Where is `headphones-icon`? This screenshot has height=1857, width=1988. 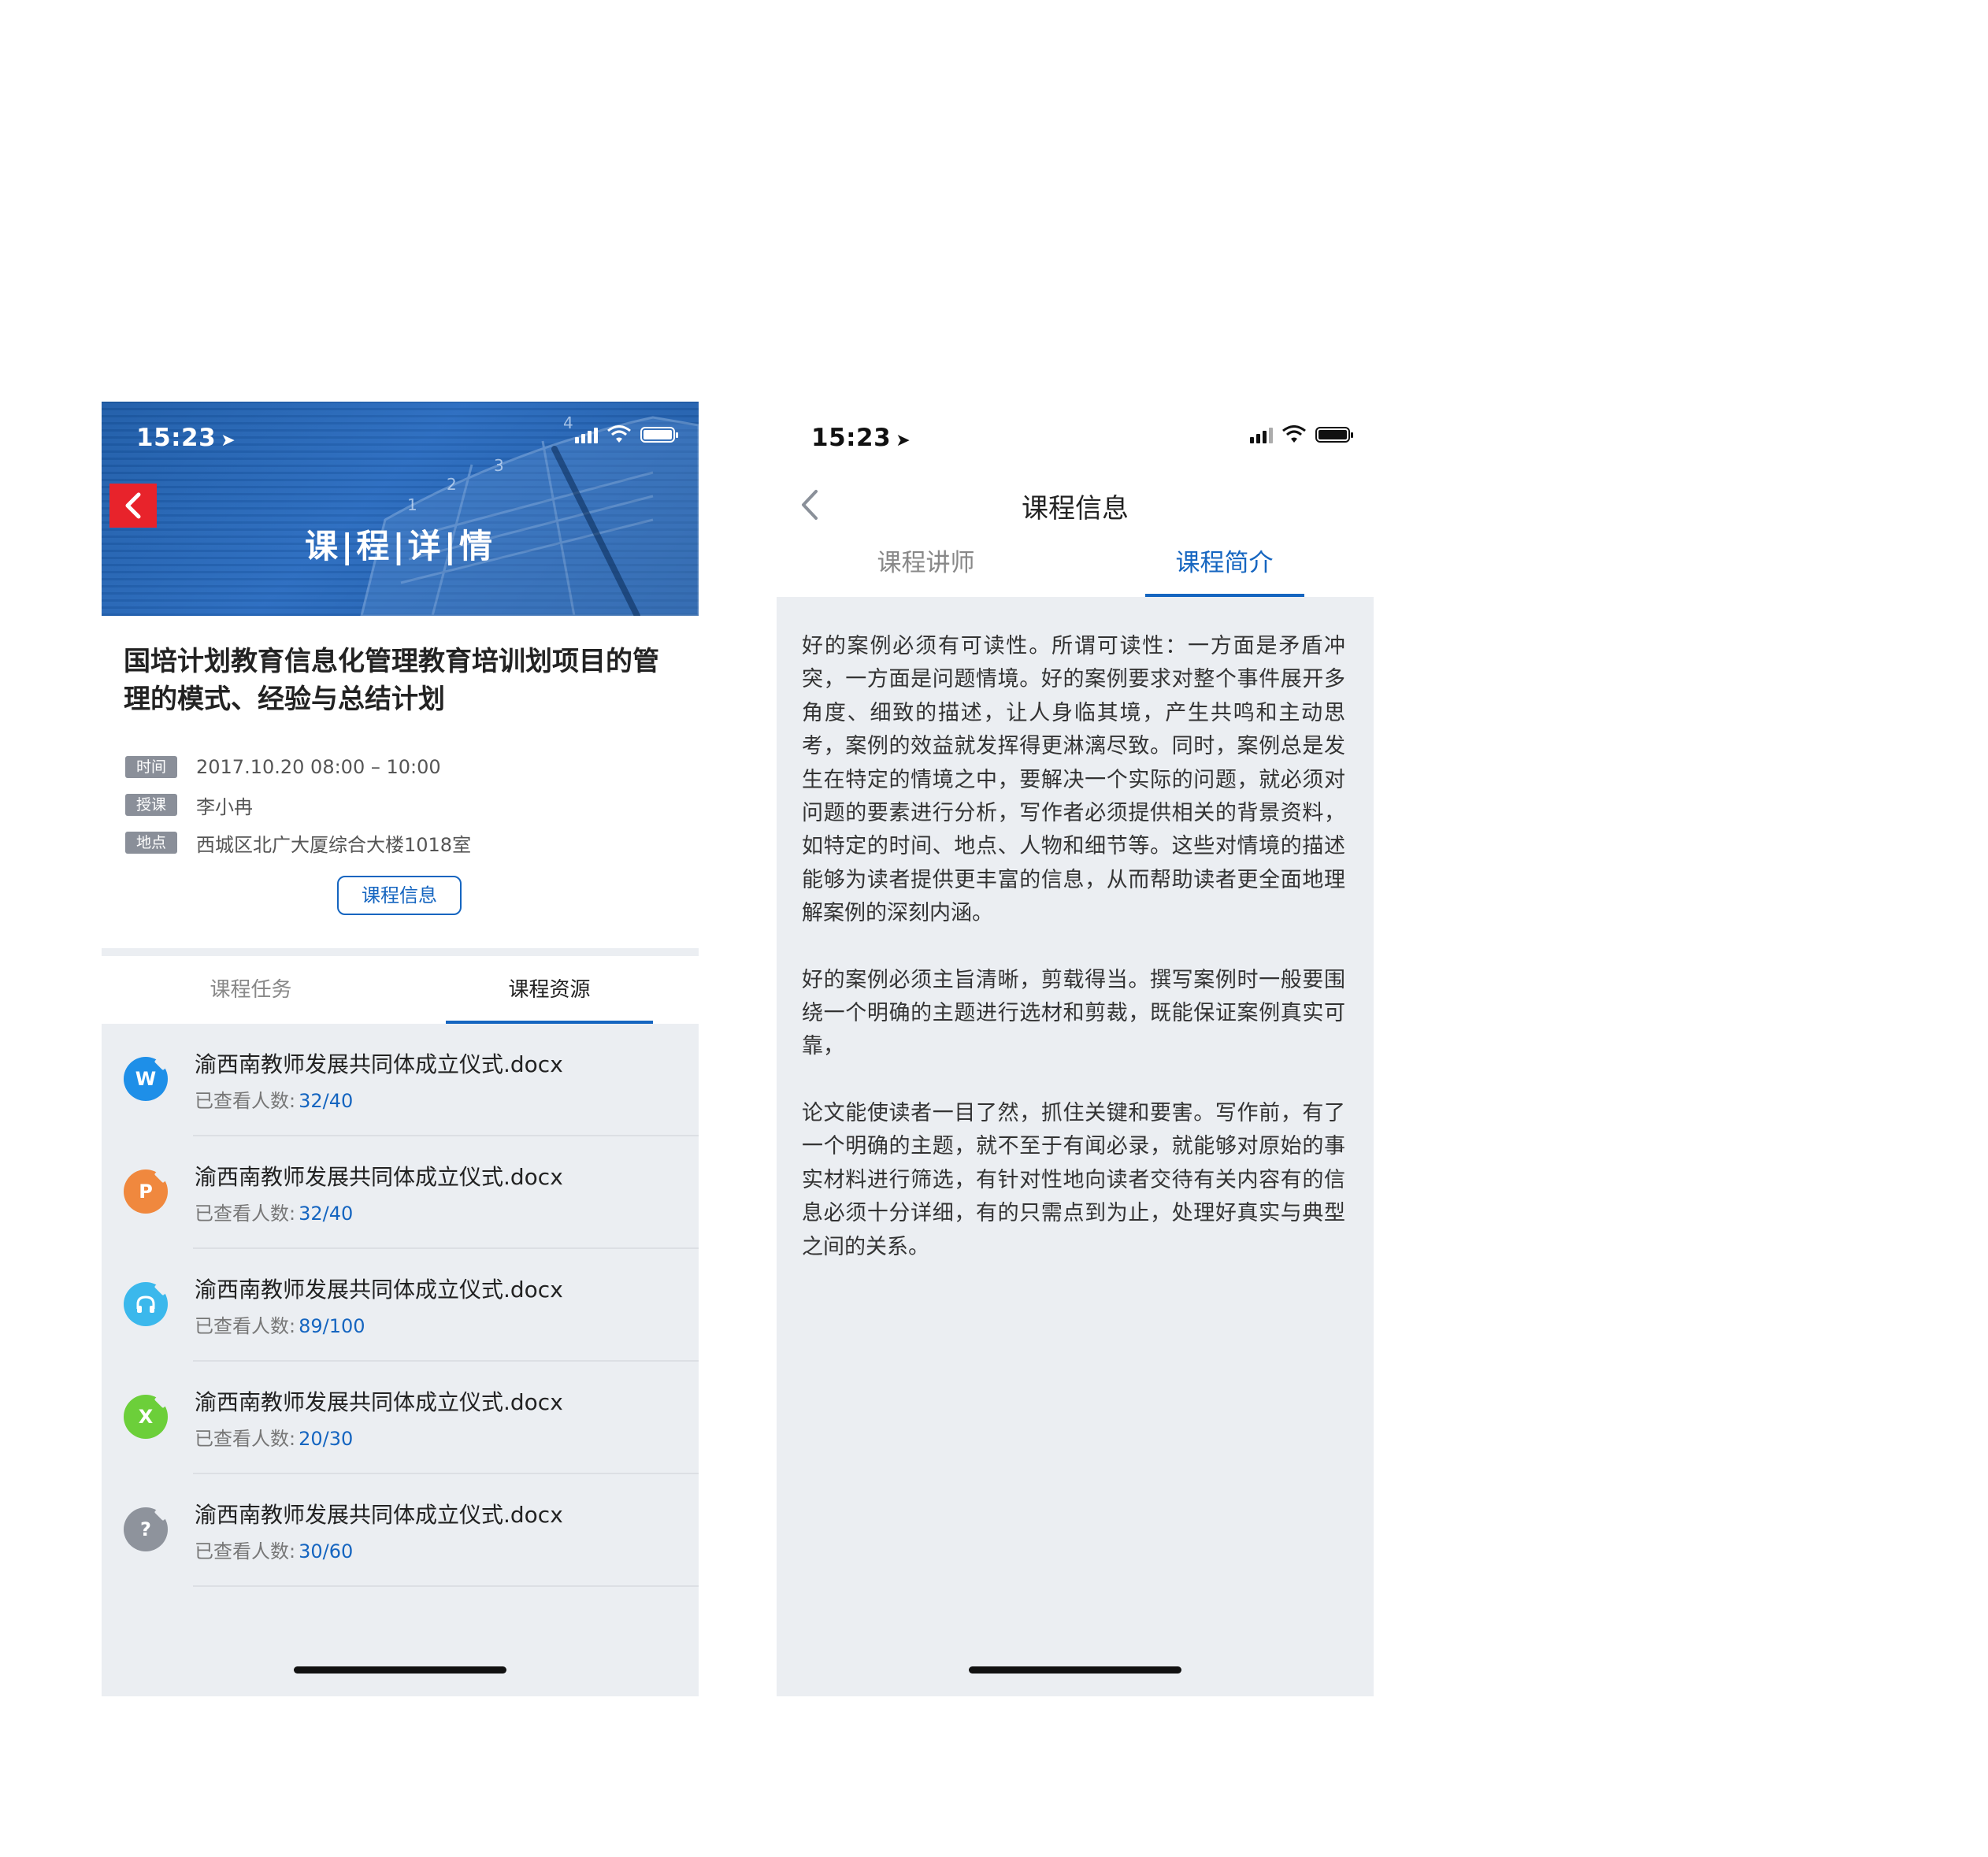 headphones-icon is located at coordinates (146, 1304).